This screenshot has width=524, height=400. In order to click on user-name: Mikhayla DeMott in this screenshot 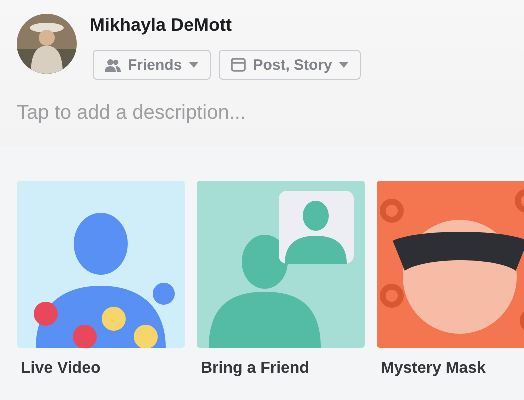, I will do `click(162, 25)`.